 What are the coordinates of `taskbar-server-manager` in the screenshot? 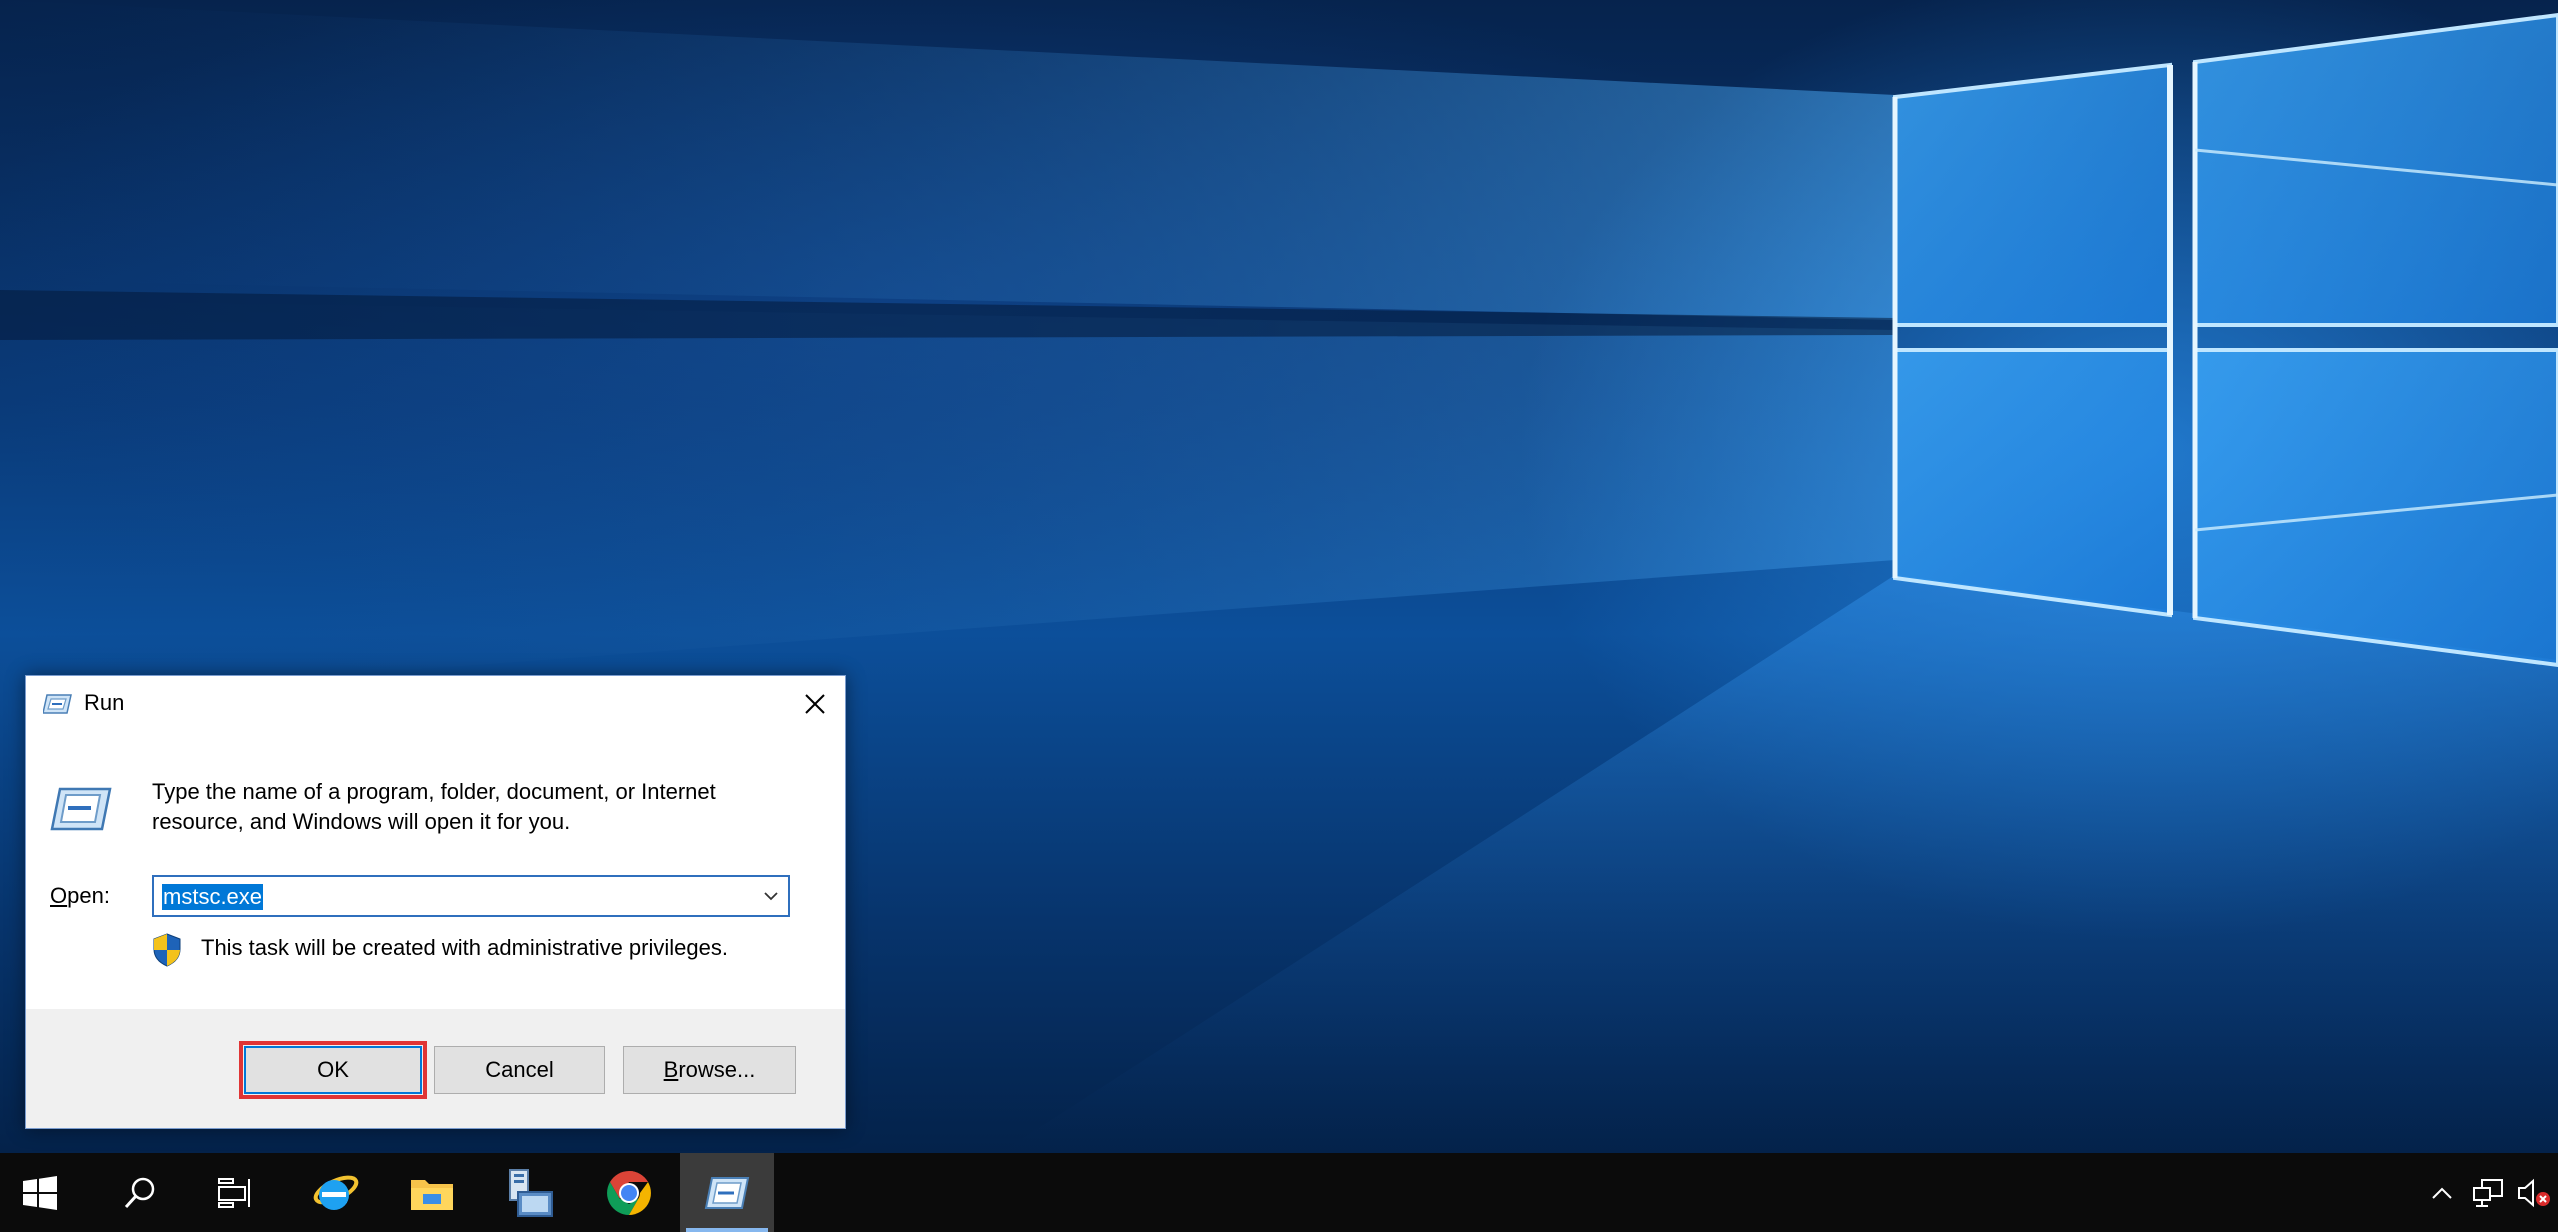 It's located at (530, 1192).